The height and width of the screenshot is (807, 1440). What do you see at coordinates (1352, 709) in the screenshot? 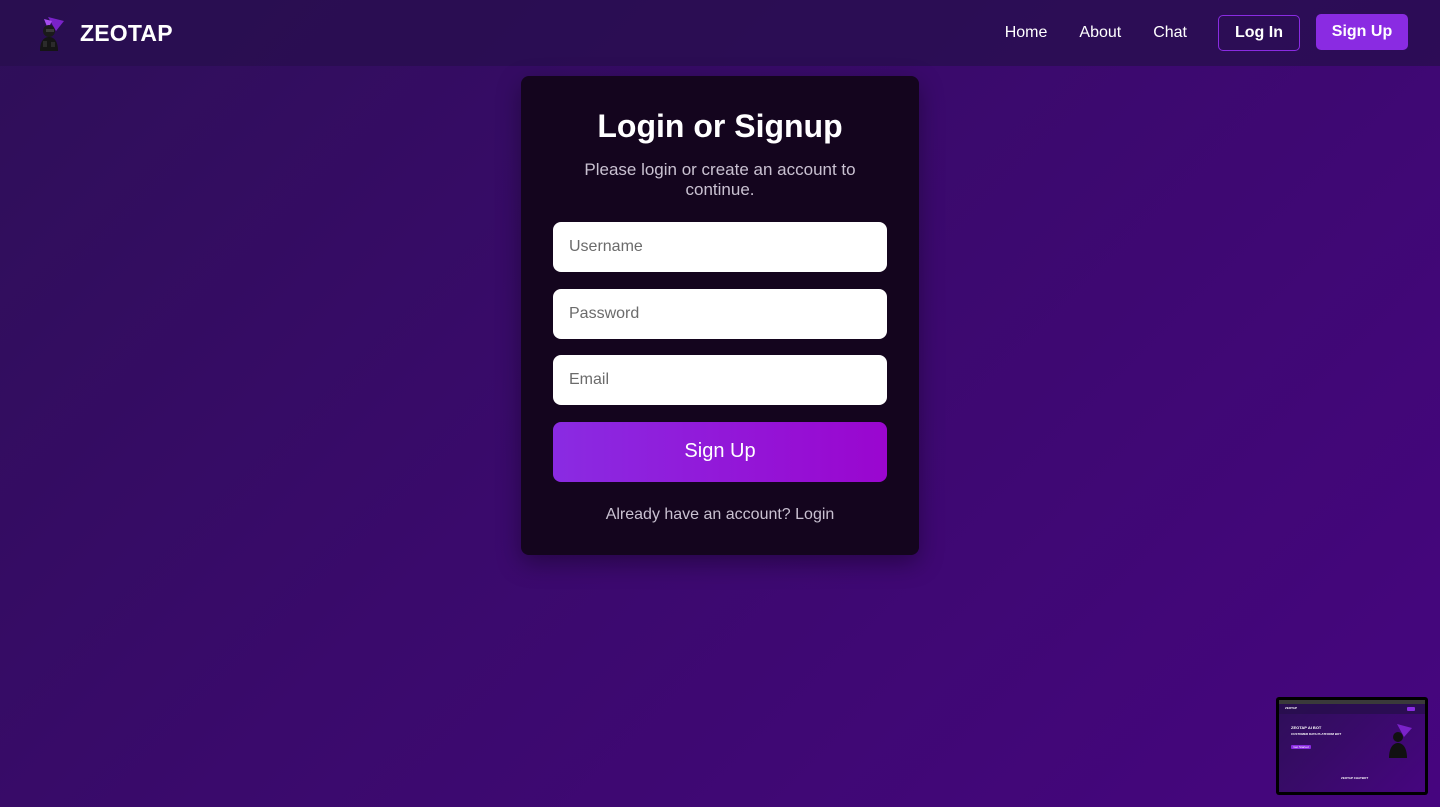
I see `preview-navbar` at bounding box center [1352, 709].